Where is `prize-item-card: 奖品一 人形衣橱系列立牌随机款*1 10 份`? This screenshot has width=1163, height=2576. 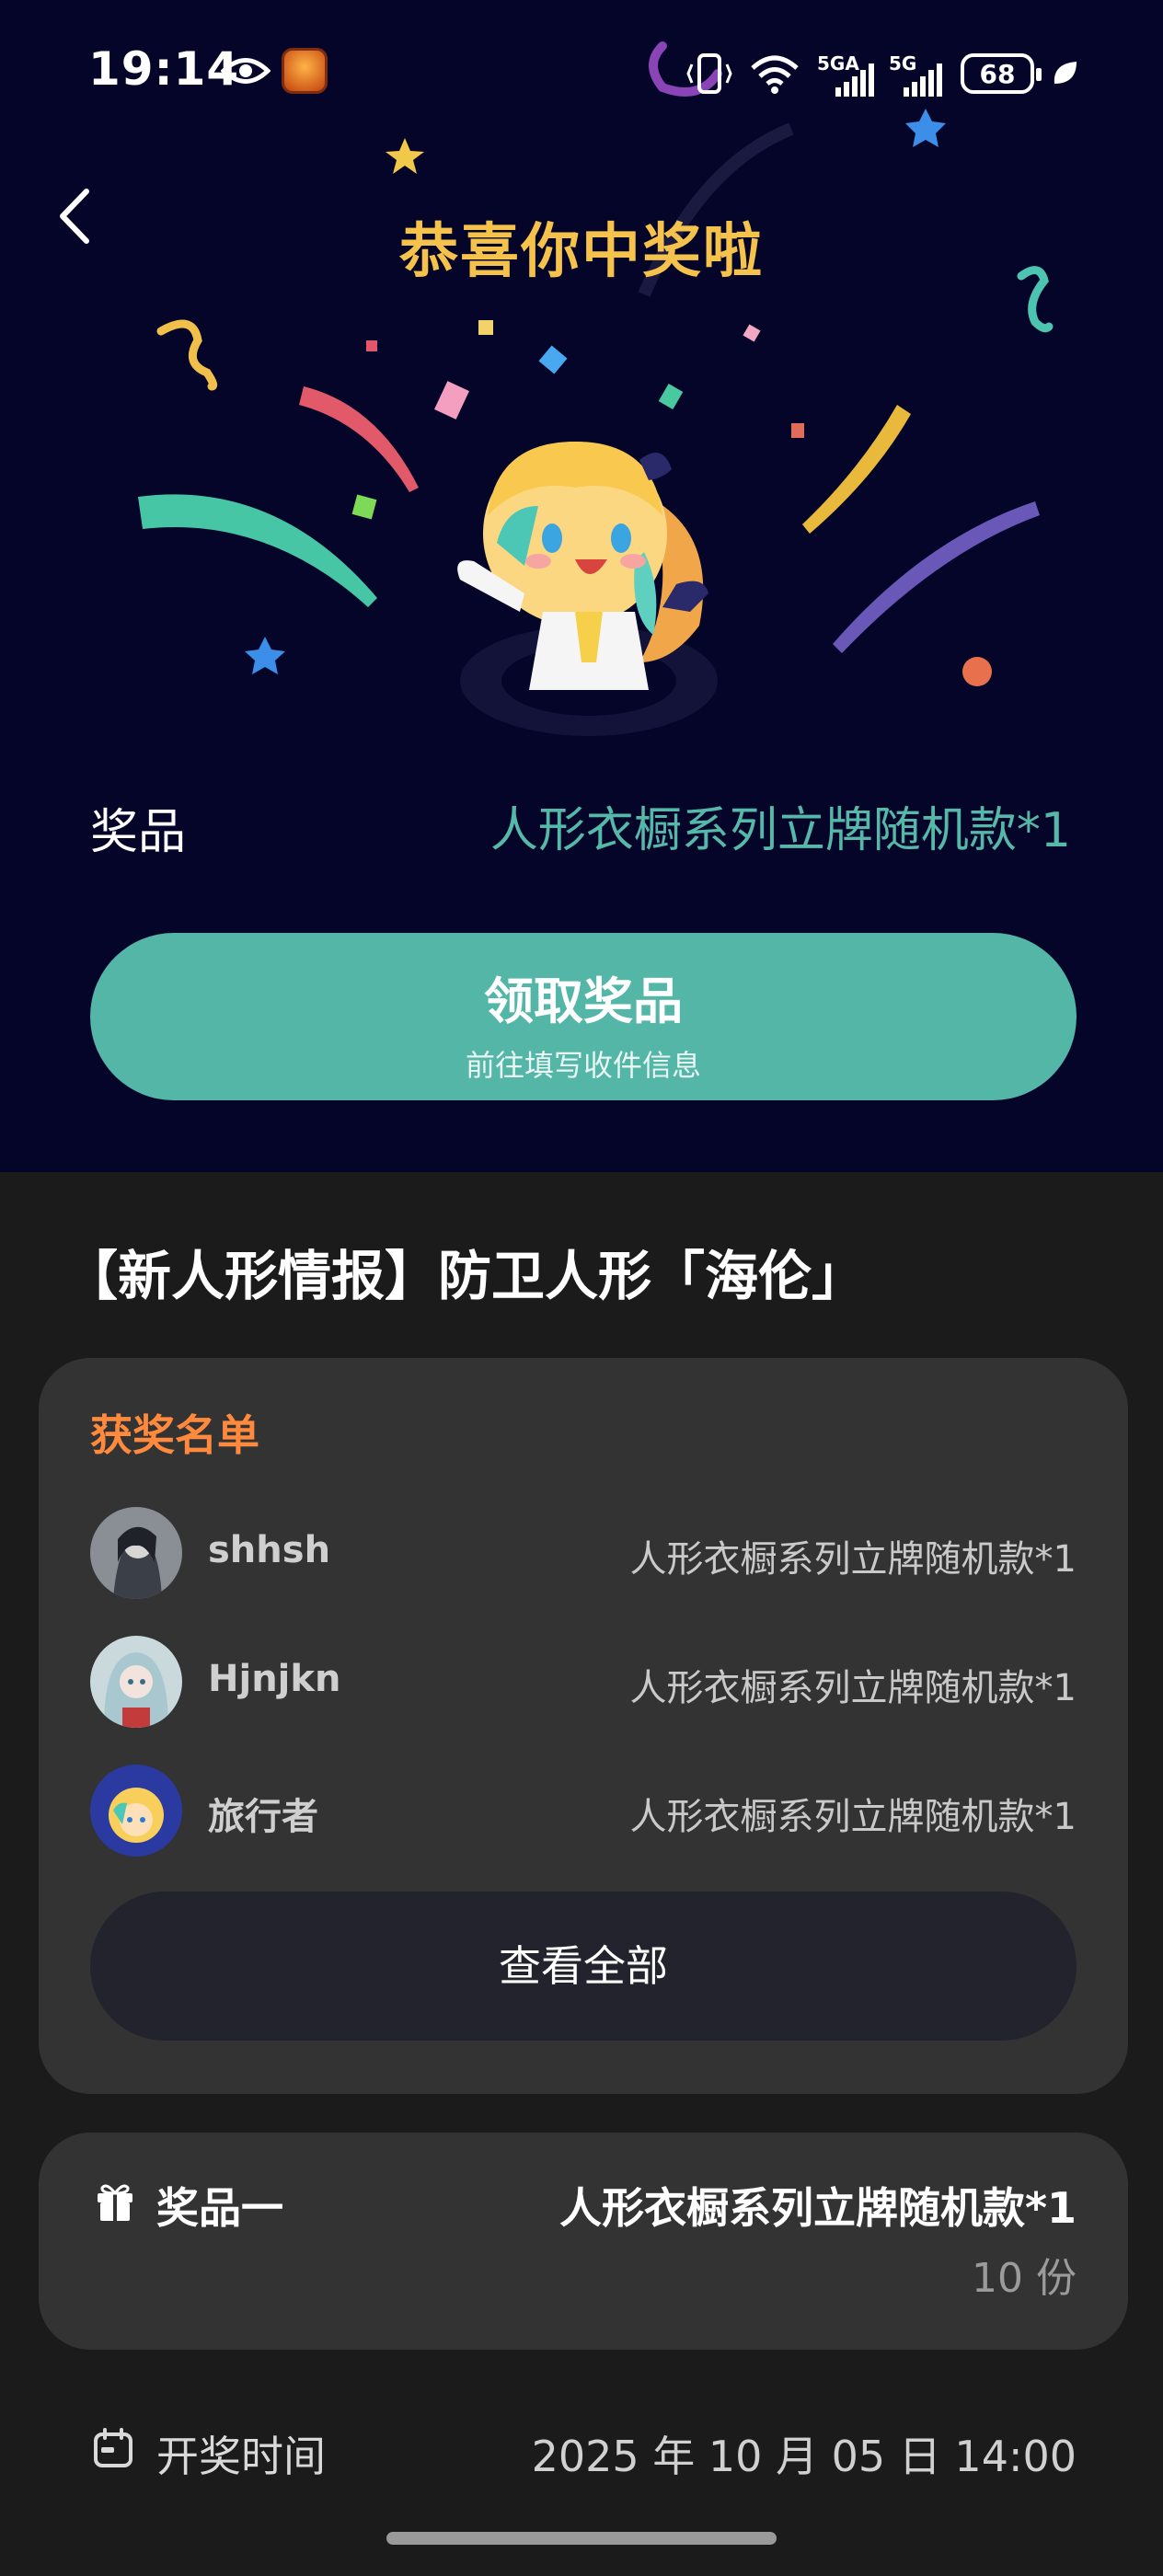
prize-item-card: 奖品一 人形衣橱系列立牌随机款*1 10 份 is located at coordinates (583, 2241).